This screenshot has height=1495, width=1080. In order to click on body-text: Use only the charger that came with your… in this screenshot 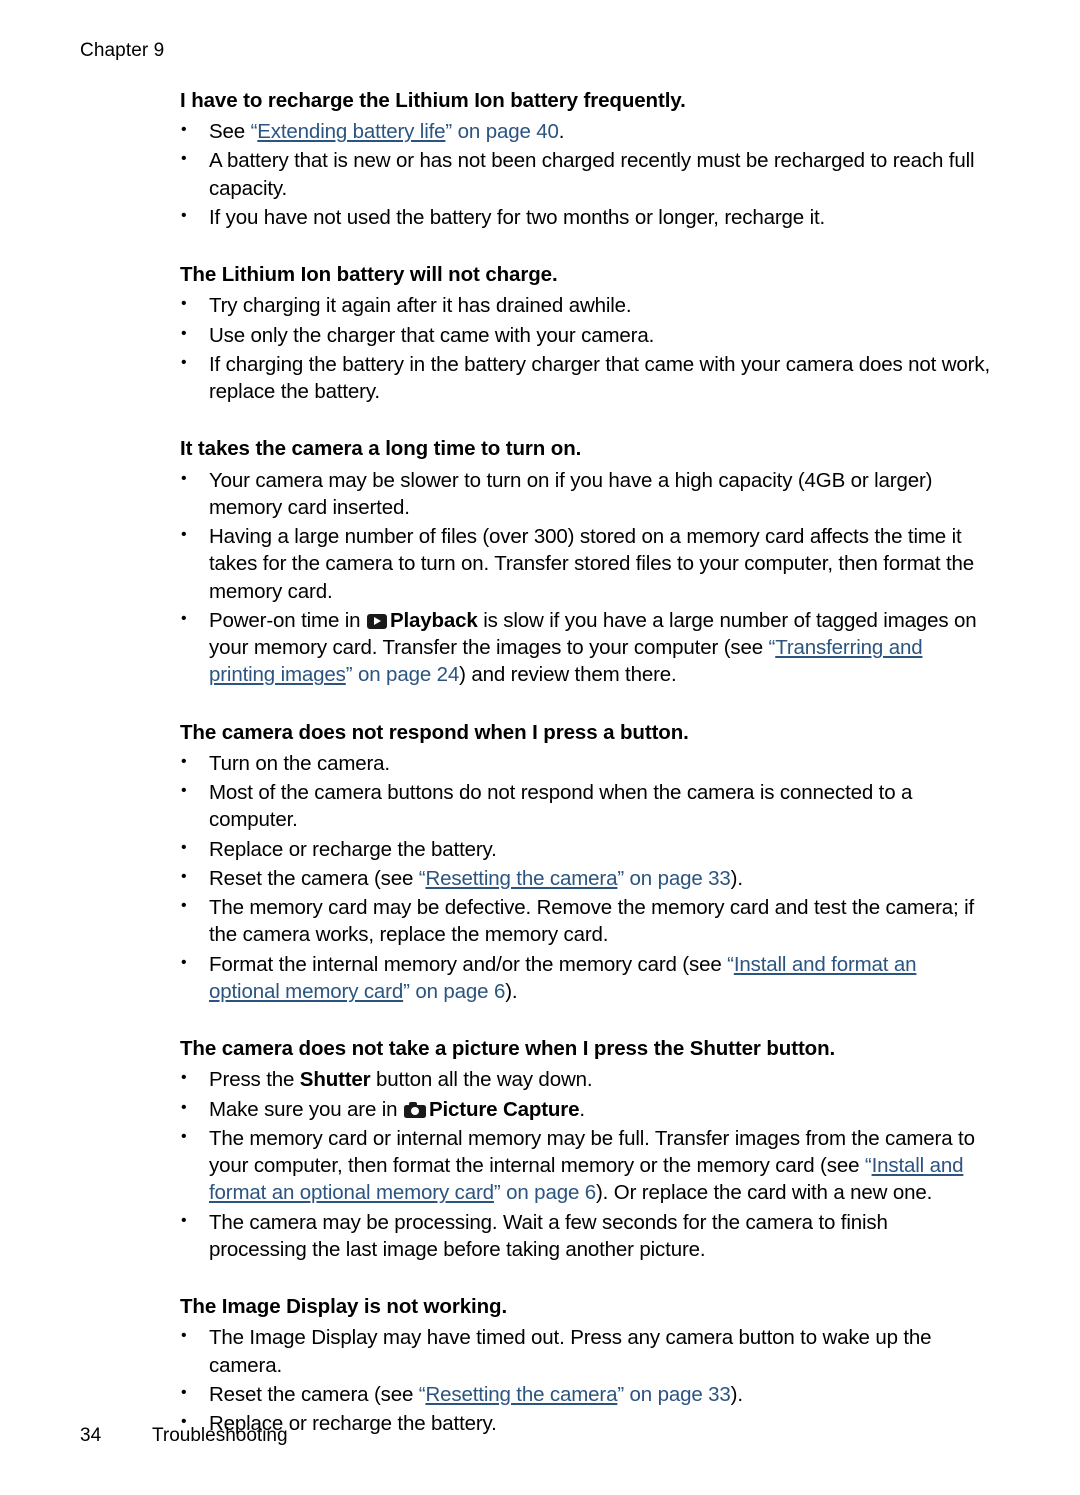, I will do `click(432, 335)`.